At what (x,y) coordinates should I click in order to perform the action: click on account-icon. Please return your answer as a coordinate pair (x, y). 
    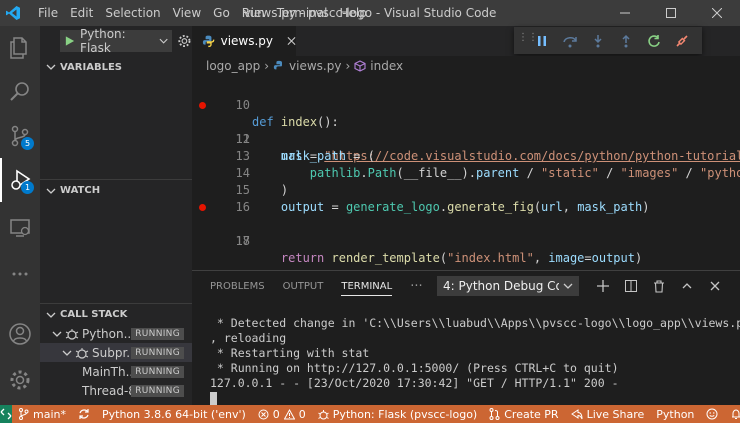
    Looking at the image, I should click on (20, 334).